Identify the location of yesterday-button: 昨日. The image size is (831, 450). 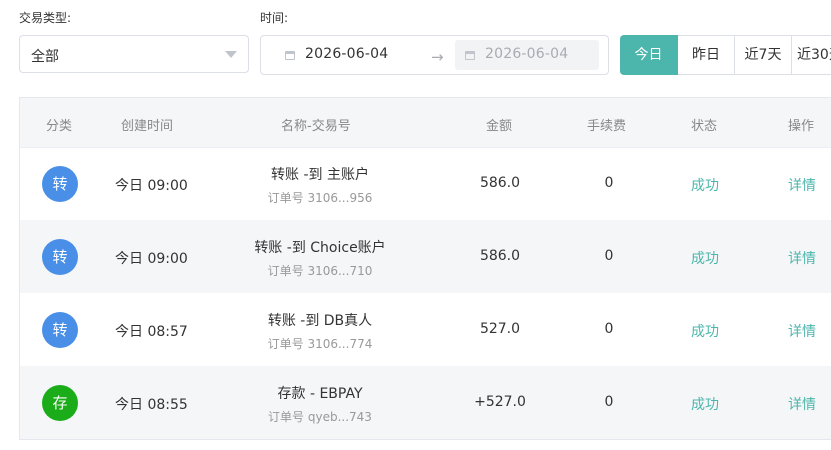
(706, 55).